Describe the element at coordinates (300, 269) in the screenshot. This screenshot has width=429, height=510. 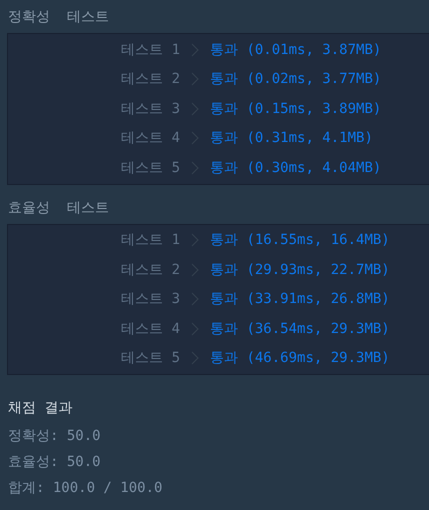
I see `test-result: 통과 (29.93ms, 22.7MB)` at that location.